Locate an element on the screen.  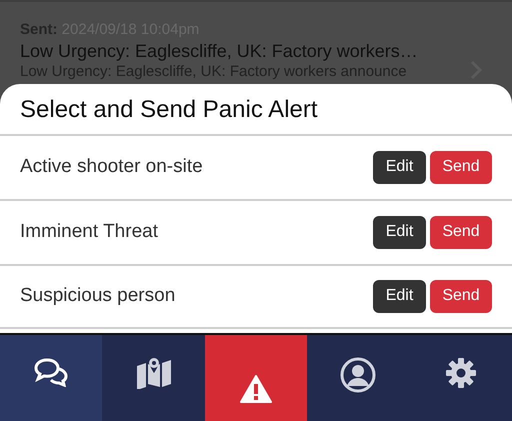
user-circle-icon is located at coordinates (358, 375).